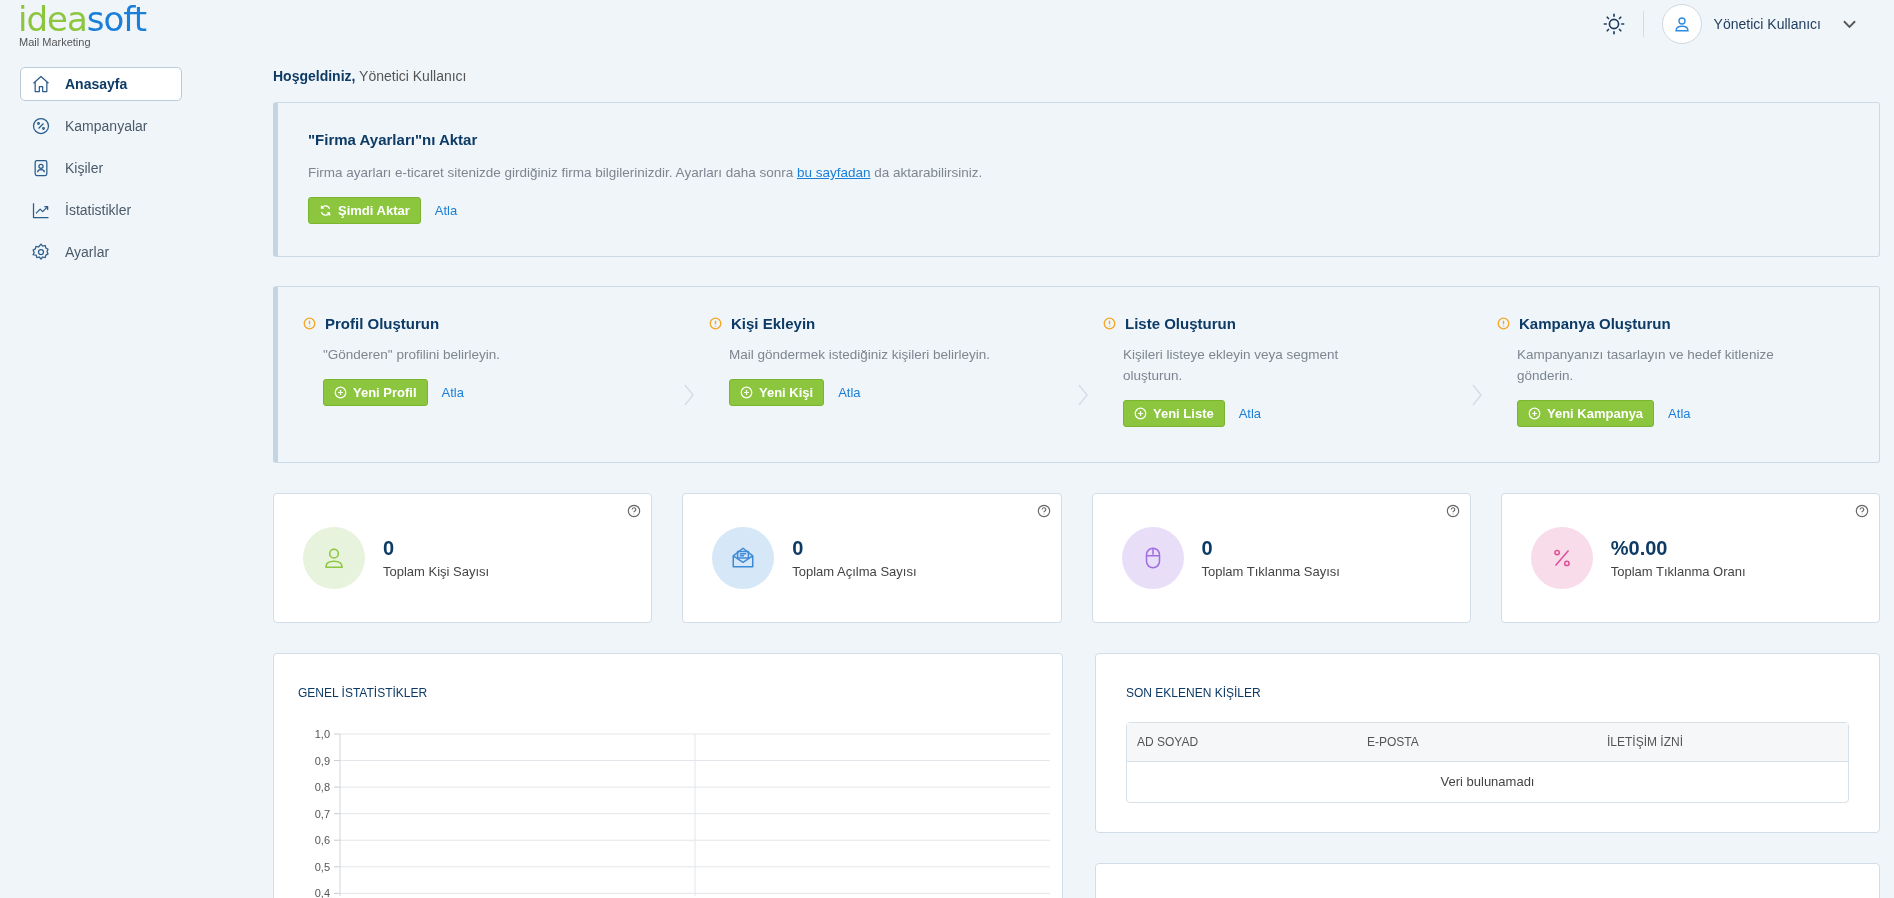  Describe the element at coordinates (1767, 24) in the screenshot. I see `user-name: Yönetici Kullanıcı` at that location.